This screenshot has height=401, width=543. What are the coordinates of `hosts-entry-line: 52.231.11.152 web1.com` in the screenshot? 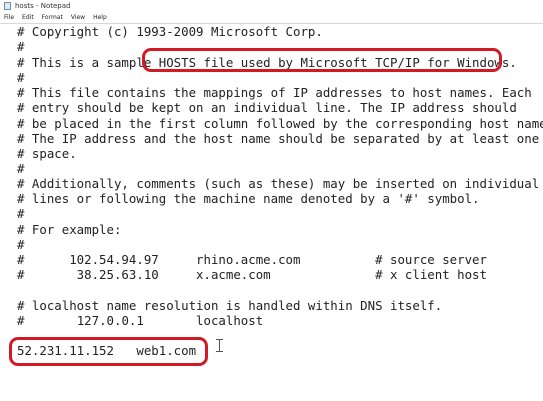 It's located at (107, 350).